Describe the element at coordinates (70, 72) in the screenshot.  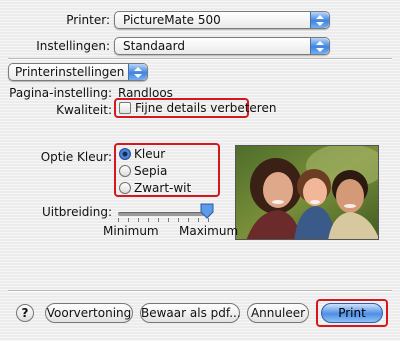
I see `panel-value: Printerinstellingen` at that location.